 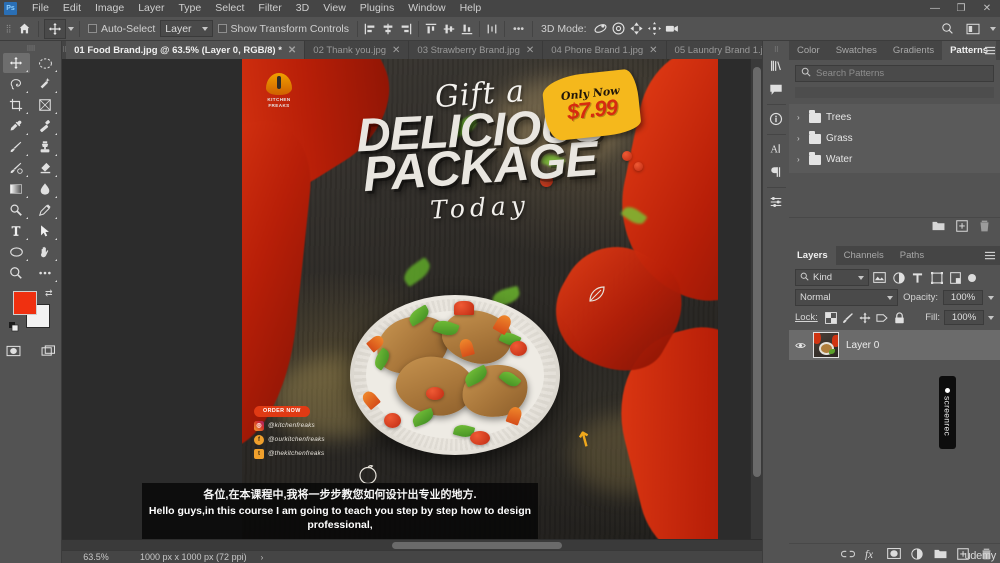 What do you see at coordinates (388, 29) in the screenshot?
I see `align-horizontal-centers-icon` at bounding box center [388, 29].